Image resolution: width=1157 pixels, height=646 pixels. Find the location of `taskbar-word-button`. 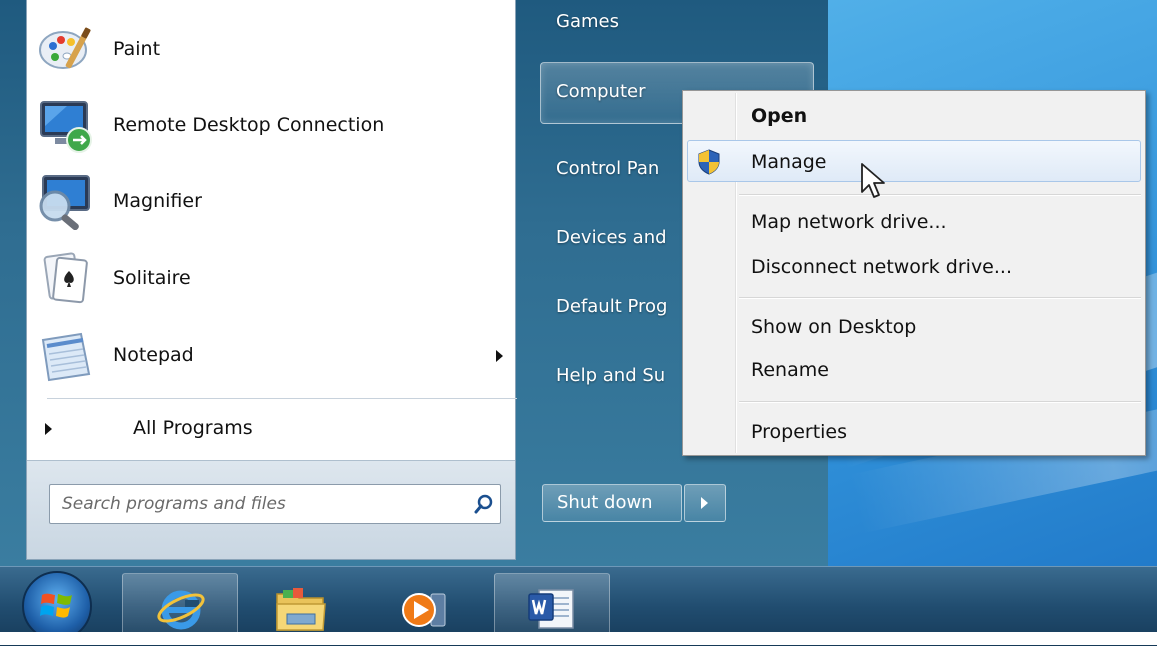

taskbar-word-button is located at coordinates (552, 606).